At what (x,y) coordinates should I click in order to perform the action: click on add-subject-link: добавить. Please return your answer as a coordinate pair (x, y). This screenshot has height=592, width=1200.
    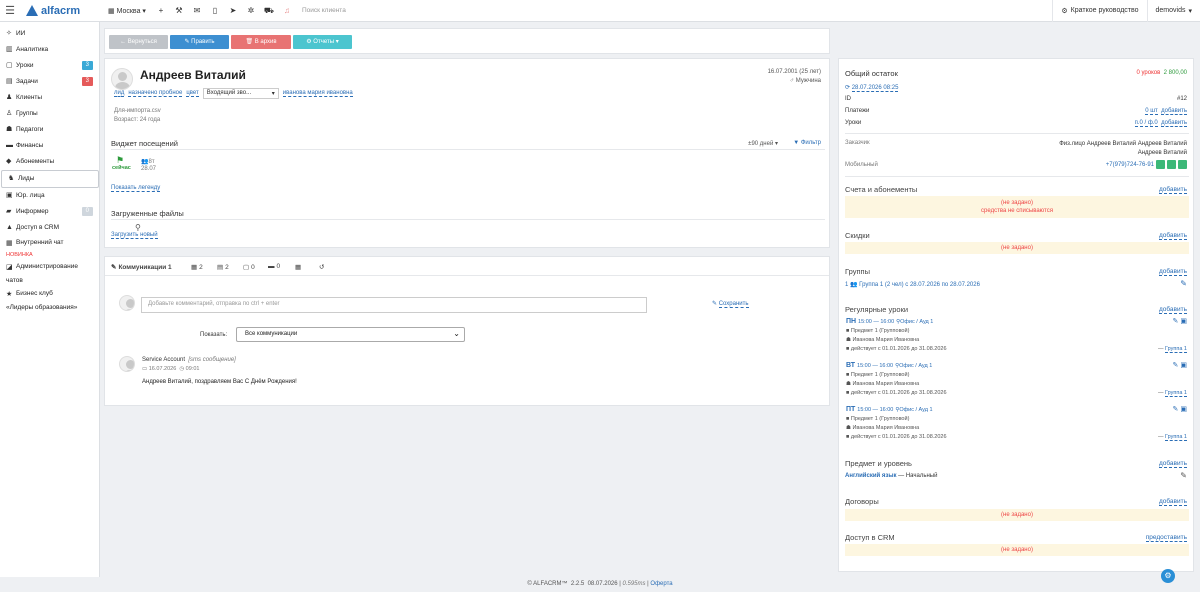
    Looking at the image, I should click on (1172, 464).